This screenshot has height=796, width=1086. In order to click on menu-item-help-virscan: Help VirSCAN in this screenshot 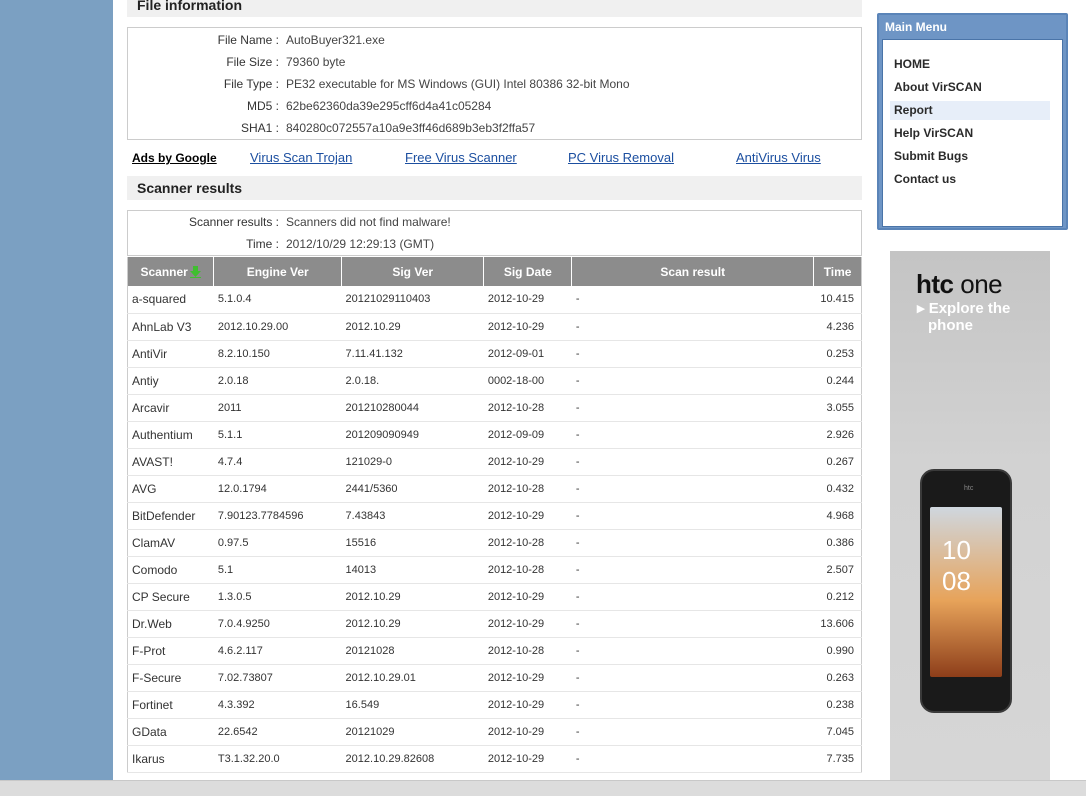, I will do `click(970, 133)`.